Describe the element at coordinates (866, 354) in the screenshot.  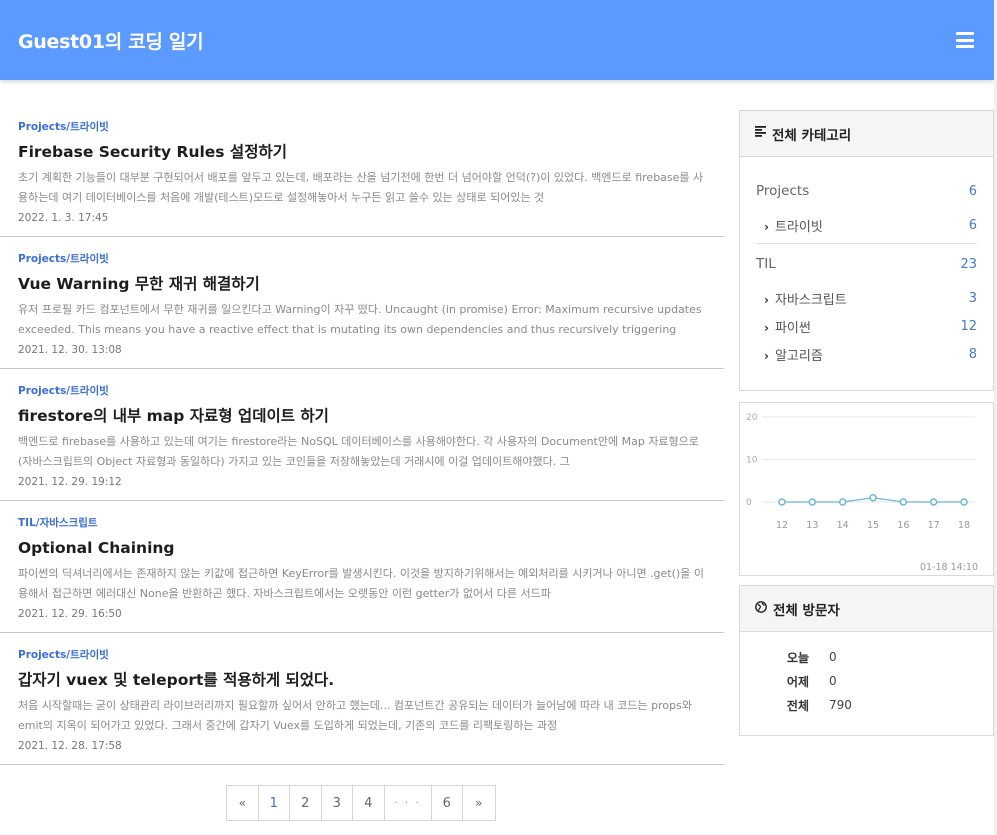
I see `category-item-algorithm: › 알고리즘 8` at that location.